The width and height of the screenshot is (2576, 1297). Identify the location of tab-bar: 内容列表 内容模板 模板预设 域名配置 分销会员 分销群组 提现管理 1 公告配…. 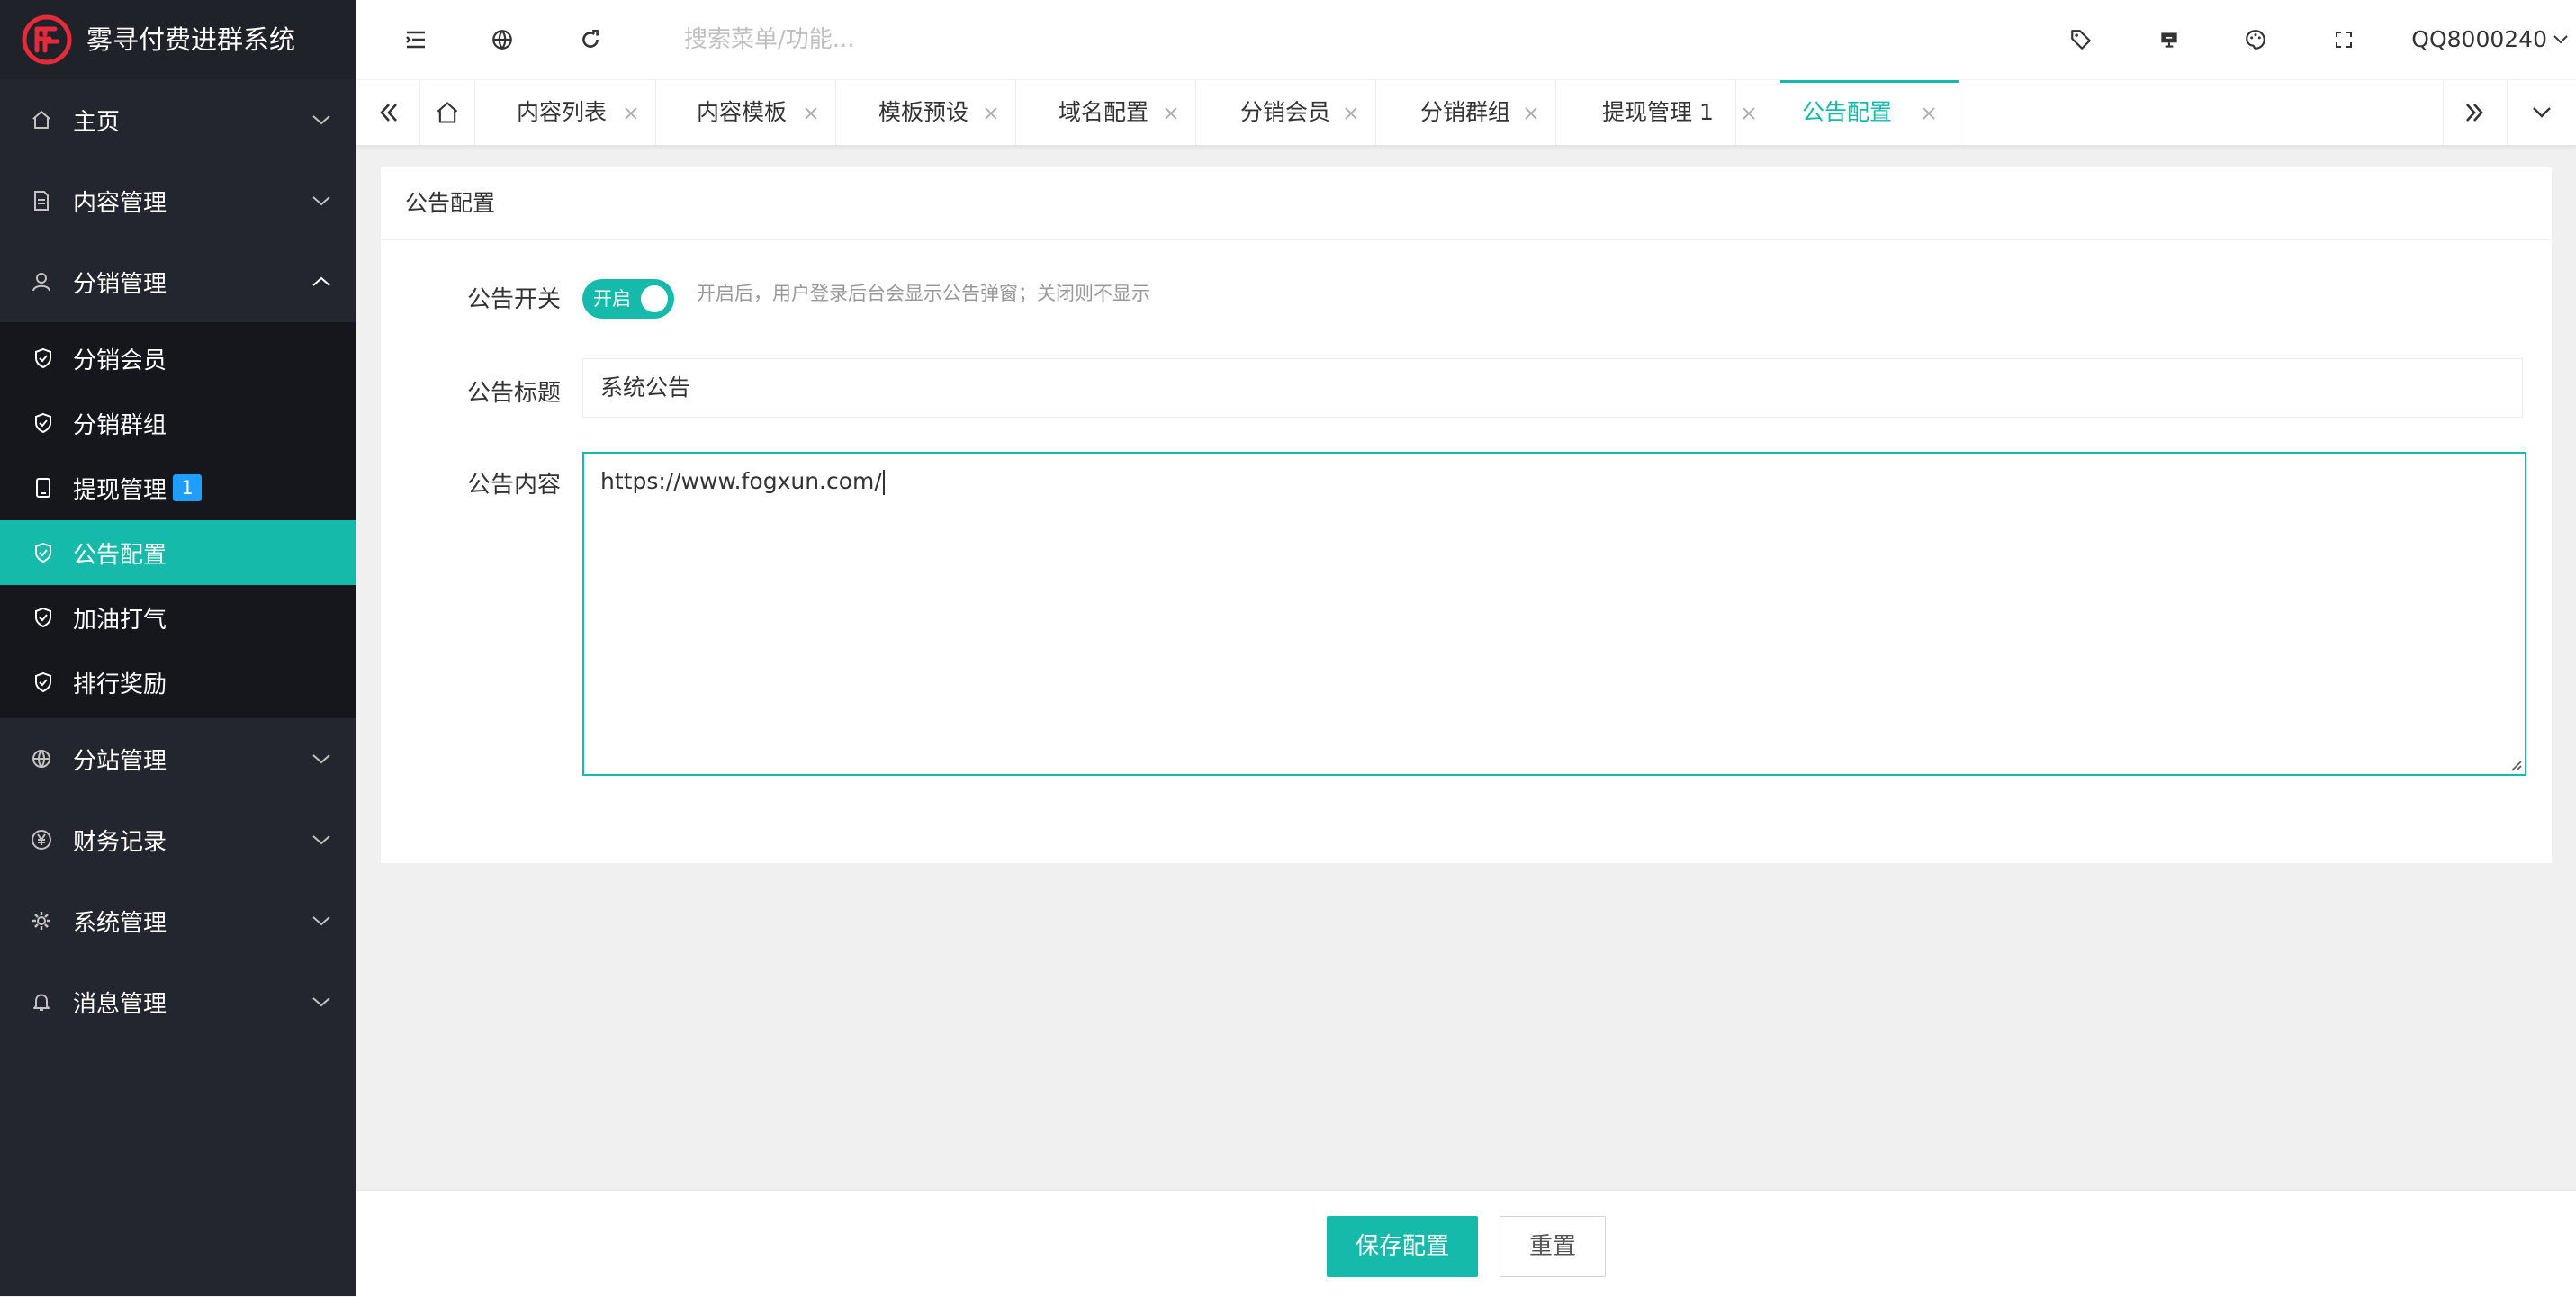
(1466, 113).